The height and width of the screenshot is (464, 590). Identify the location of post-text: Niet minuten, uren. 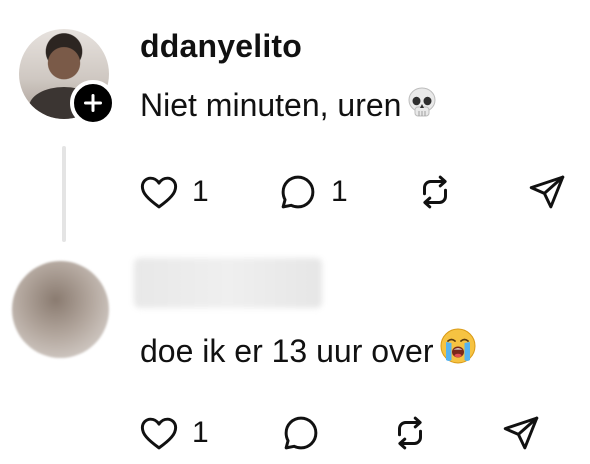
(289, 107).